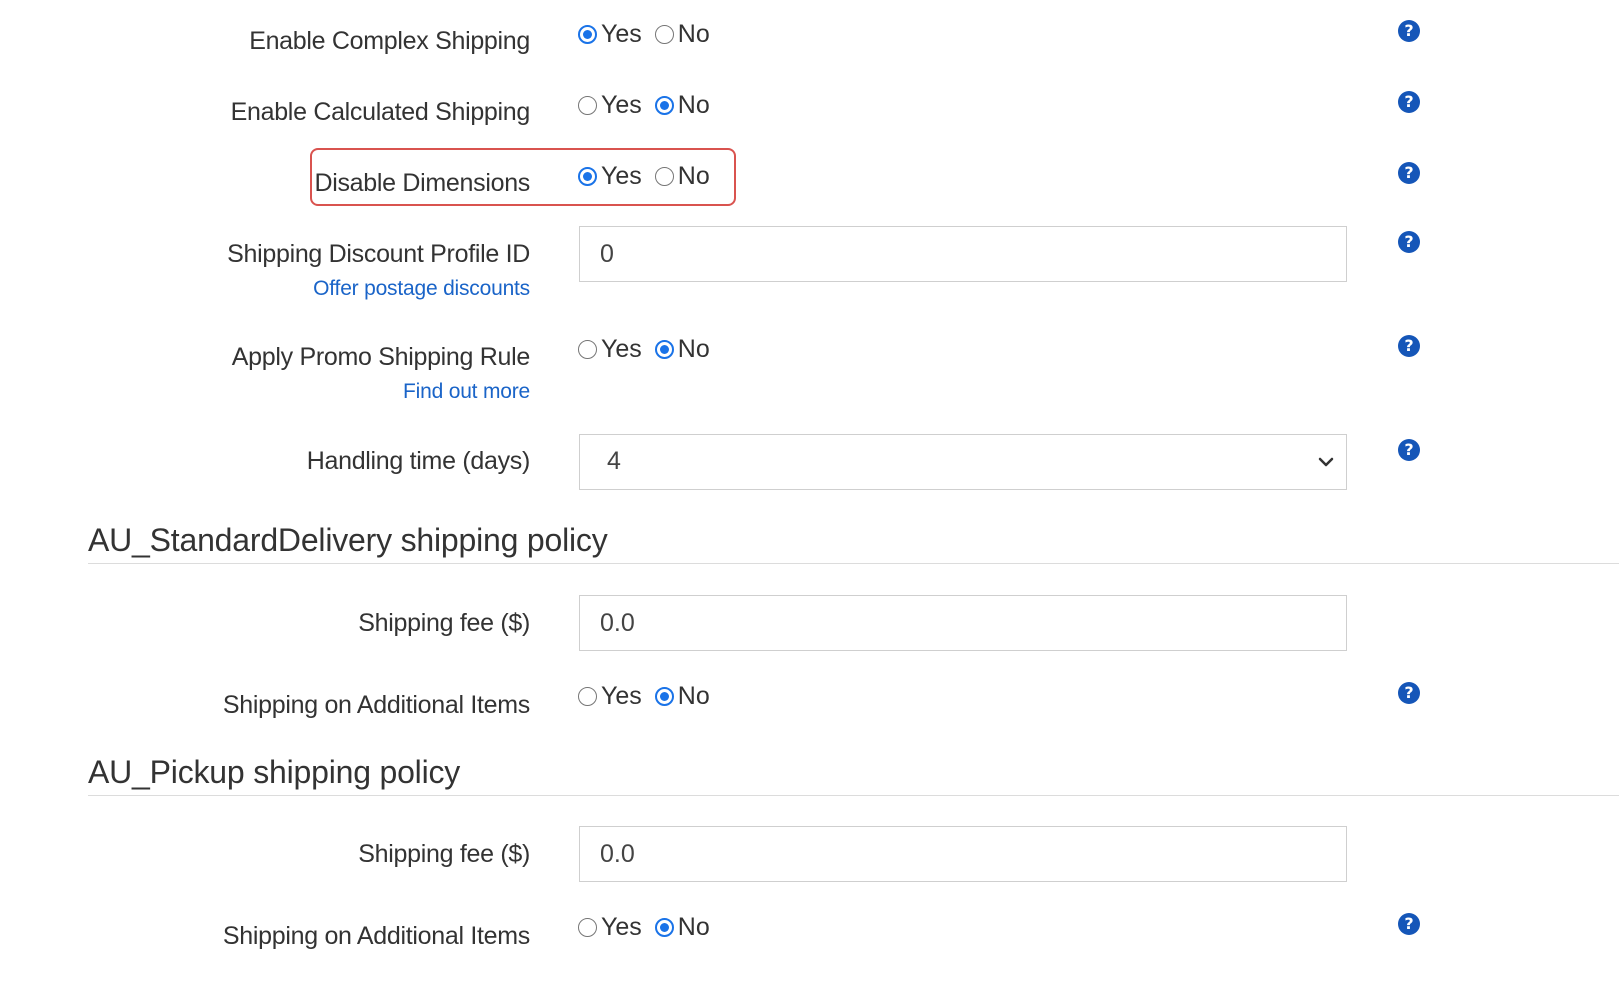 The width and height of the screenshot is (1619, 1000). Describe the element at coordinates (693, 927) in the screenshot. I see `pickup-additional-no-label: No` at that location.